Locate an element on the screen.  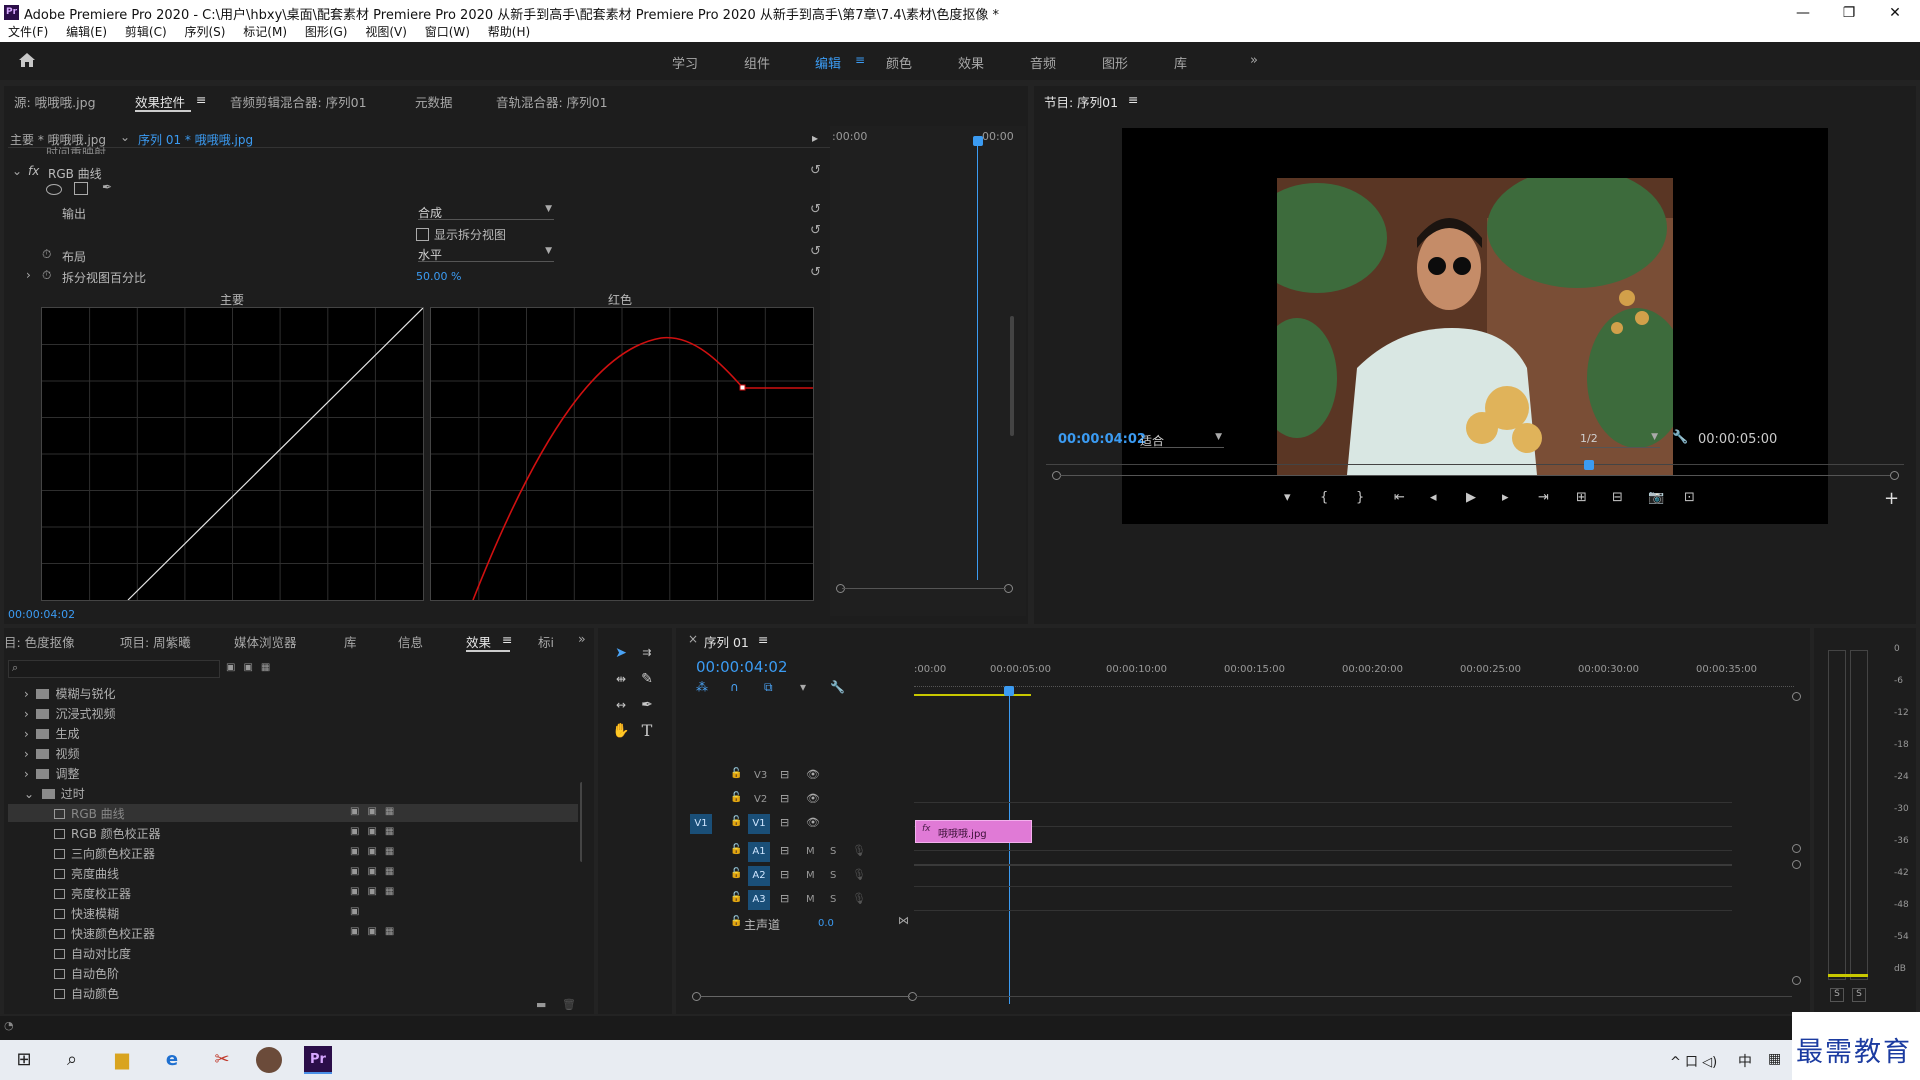
tab-effects: 效果 is located at coordinates (478, 641).